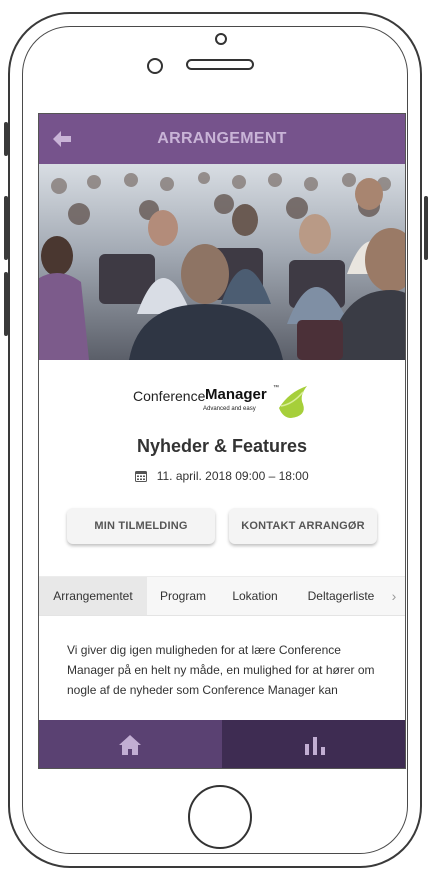 This screenshot has height=873, width=432. What do you see at coordinates (6, 228) in the screenshot?
I see `volume-up-button` at bounding box center [6, 228].